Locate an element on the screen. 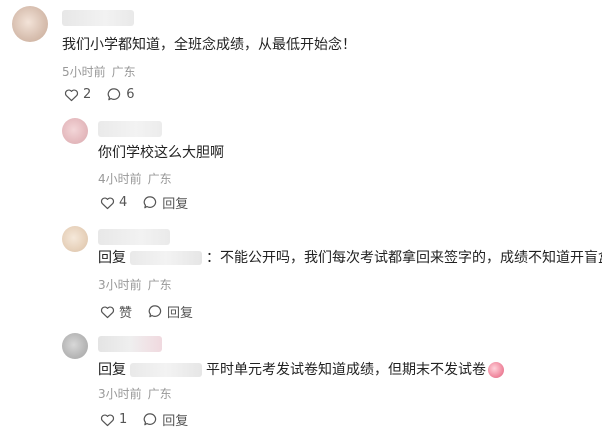  like-button: 1 is located at coordinates (113, 419).